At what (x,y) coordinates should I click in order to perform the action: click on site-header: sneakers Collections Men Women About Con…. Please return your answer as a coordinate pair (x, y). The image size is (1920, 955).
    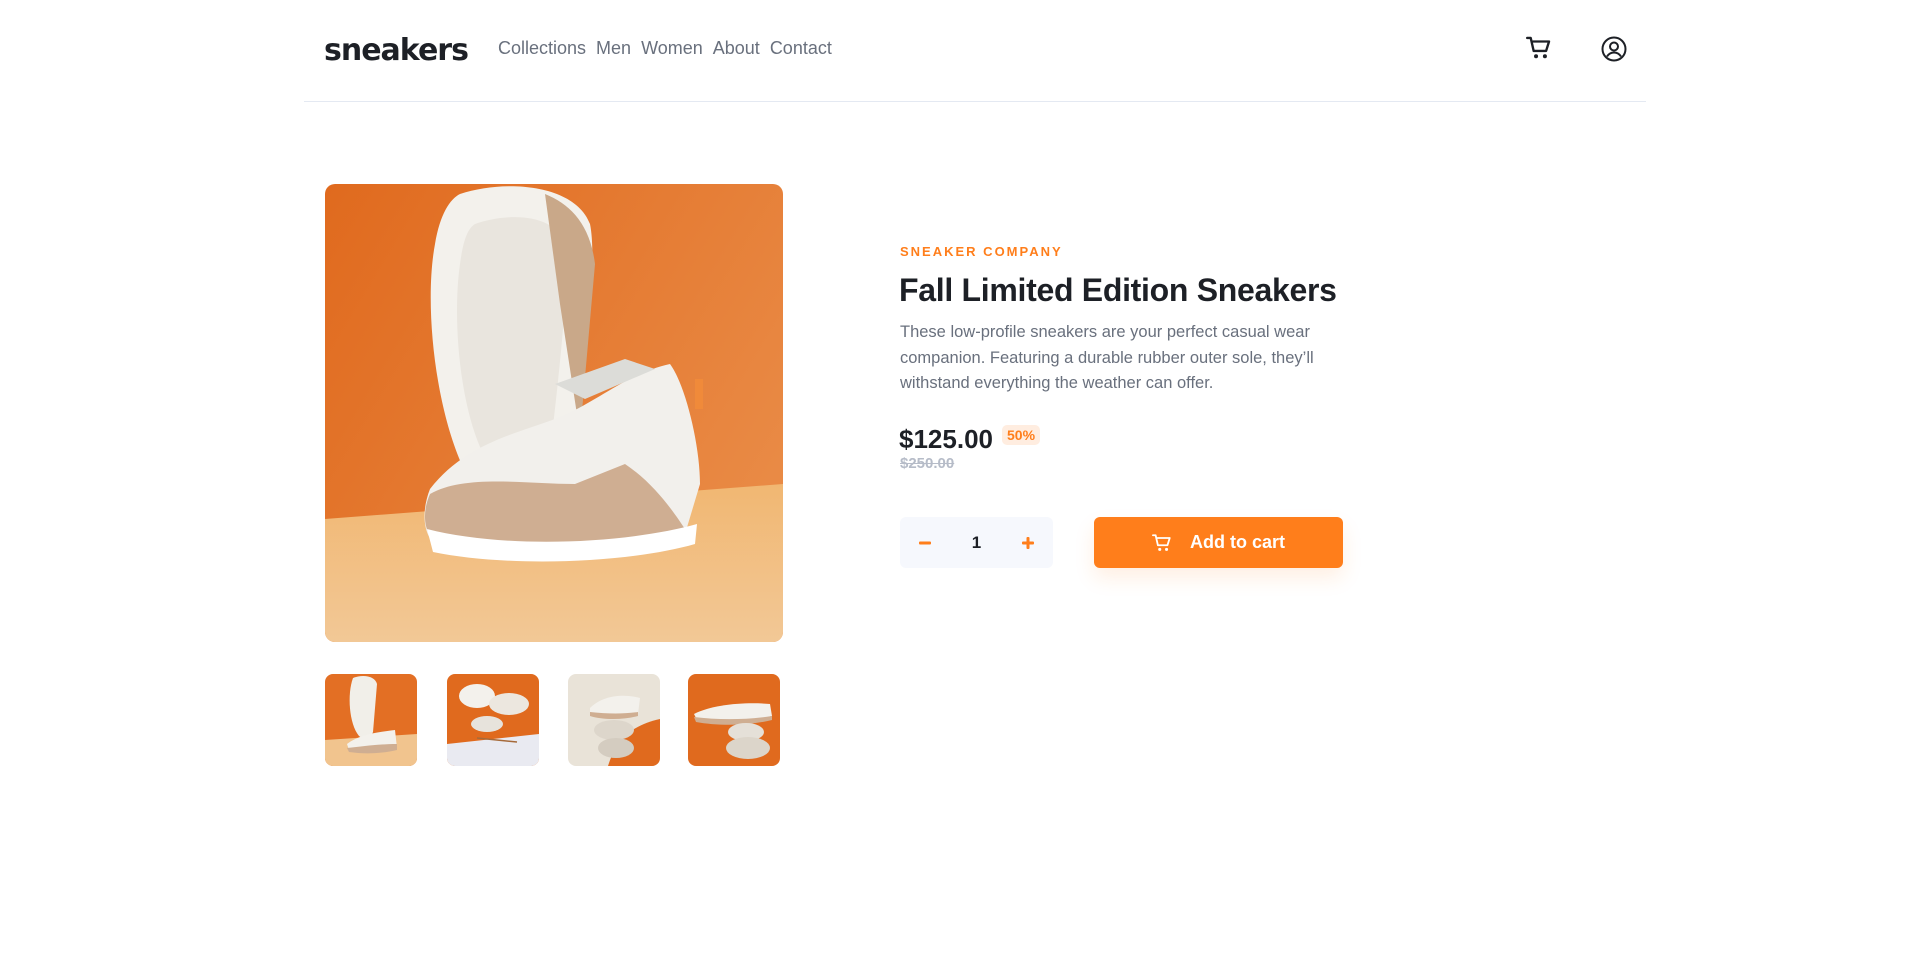
    Looking at the image, I should click on (975, 51).